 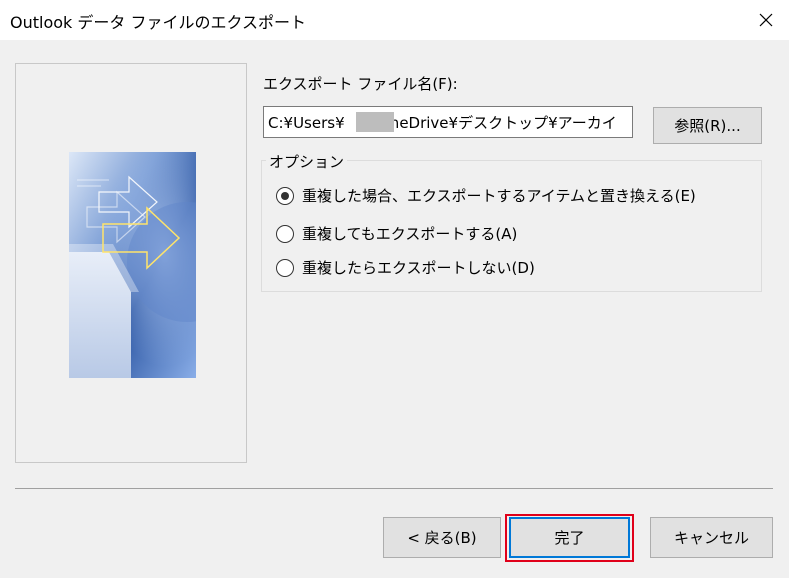 I want to click on options-legend: オプション, so click(x=307, y=161).